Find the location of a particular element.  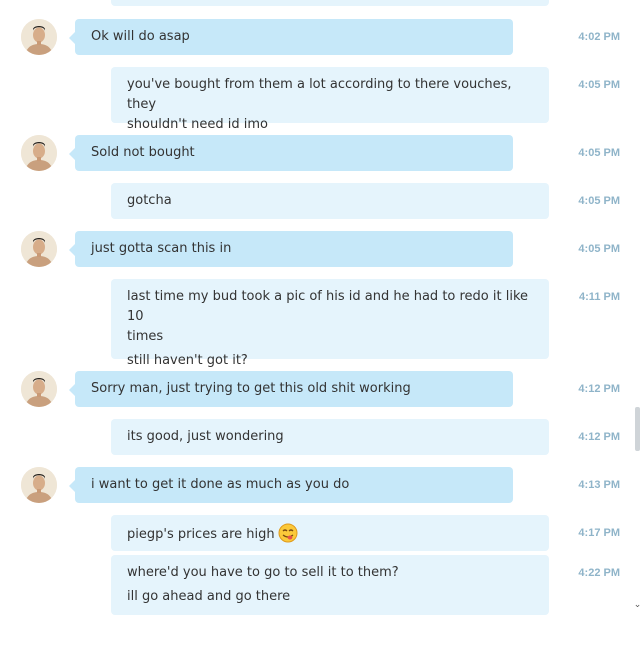

message-time: 4:02 PM is located at coordinates (599, 37).